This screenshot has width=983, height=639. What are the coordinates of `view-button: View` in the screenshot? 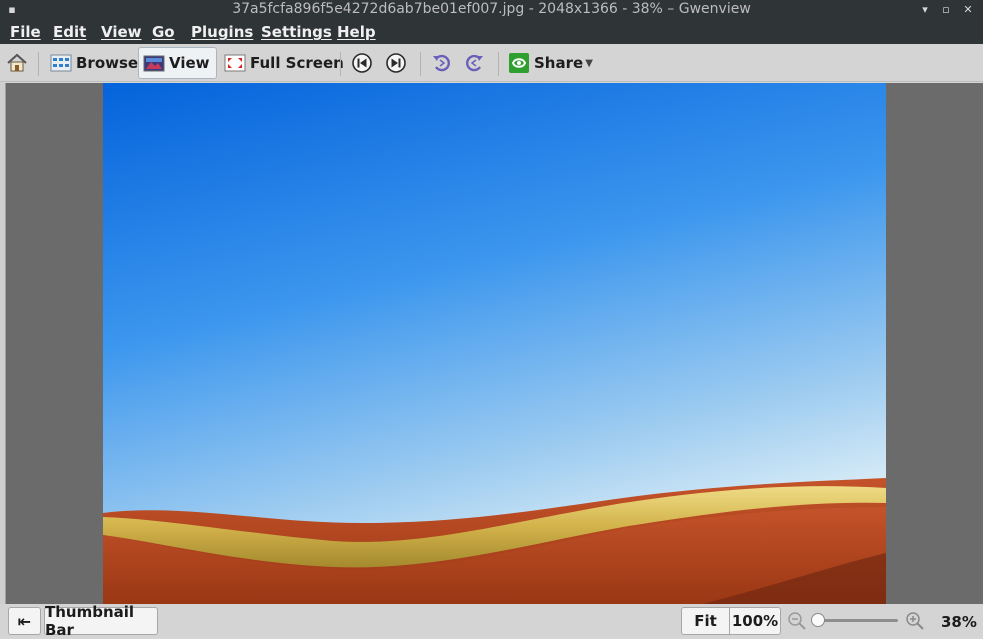 It's located at (177, 63).